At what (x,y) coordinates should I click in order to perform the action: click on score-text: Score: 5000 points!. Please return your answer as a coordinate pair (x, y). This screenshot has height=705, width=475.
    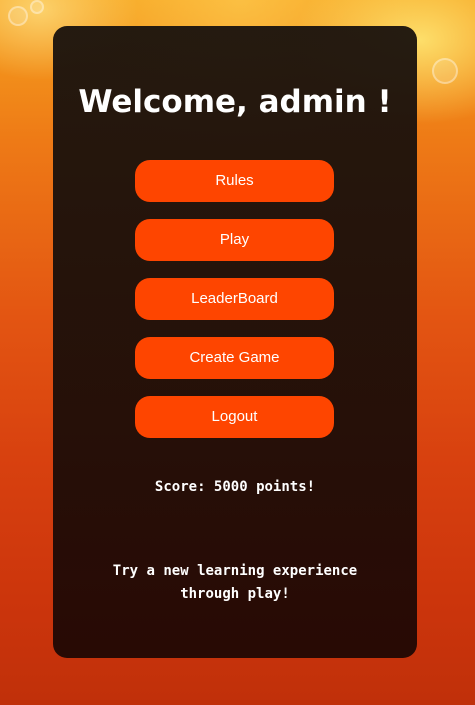
    Looking at the image, I should click on (235, 487).